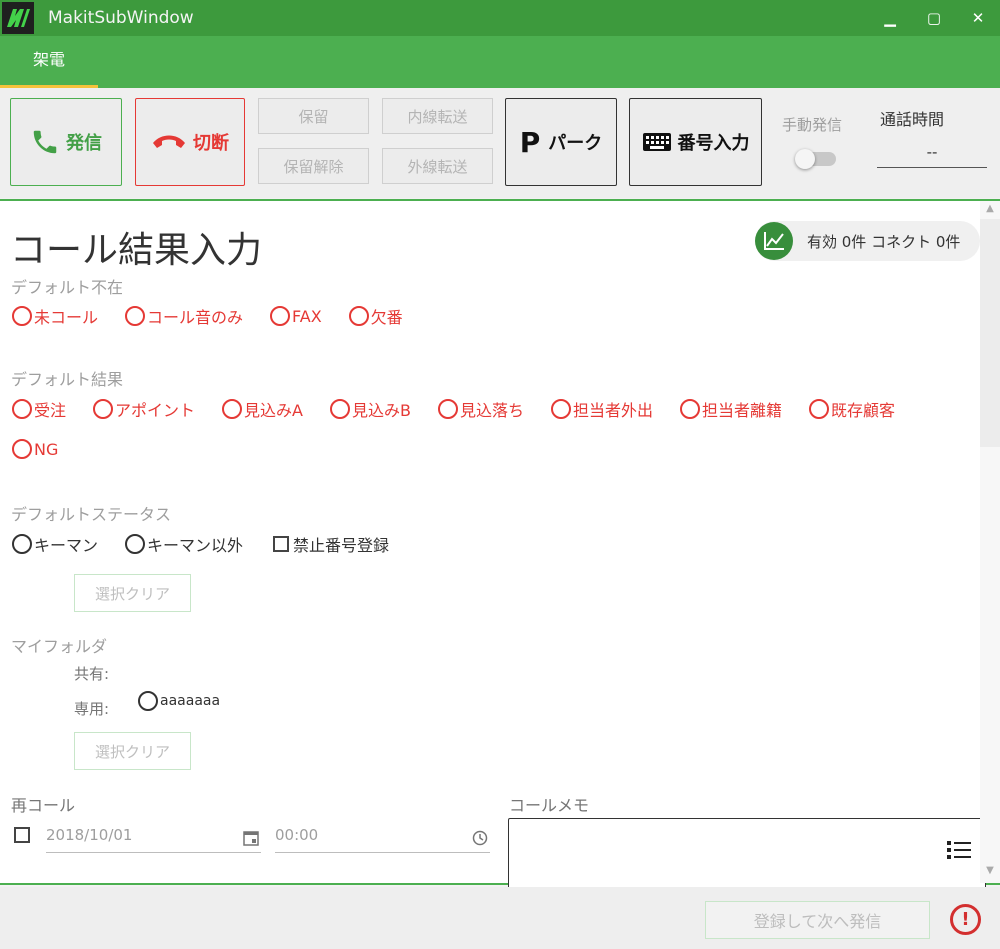  I want to click on radio-ng: NG, so click(35, 449).